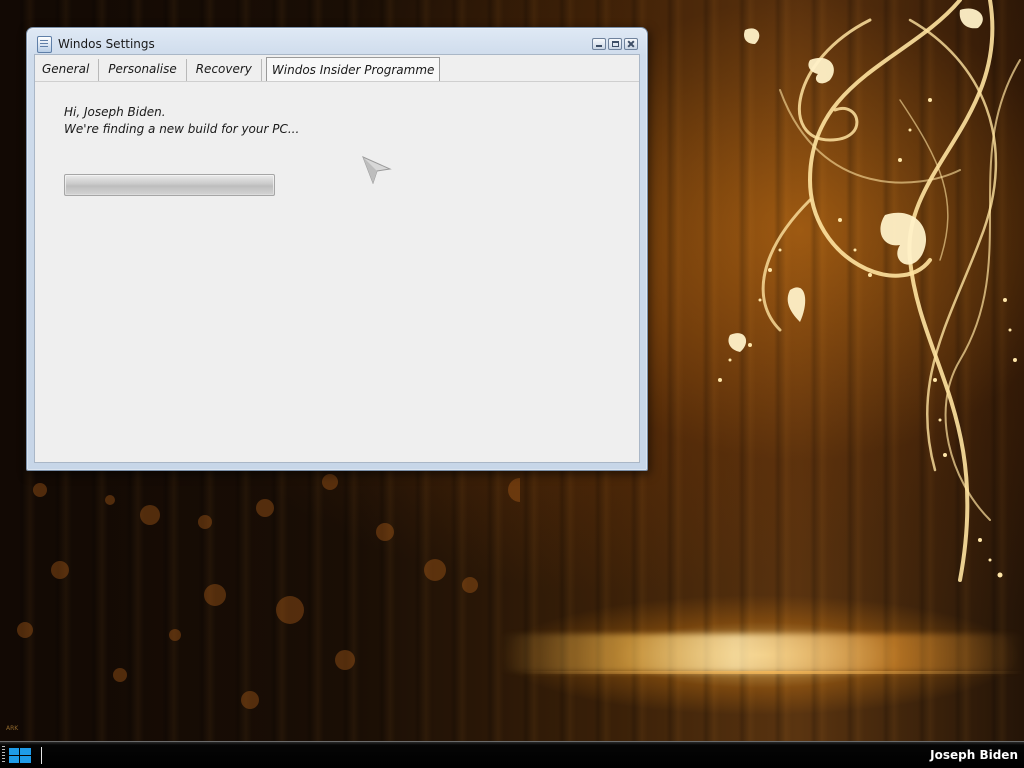  I want to click on caption-buttons, so click(615, 45).